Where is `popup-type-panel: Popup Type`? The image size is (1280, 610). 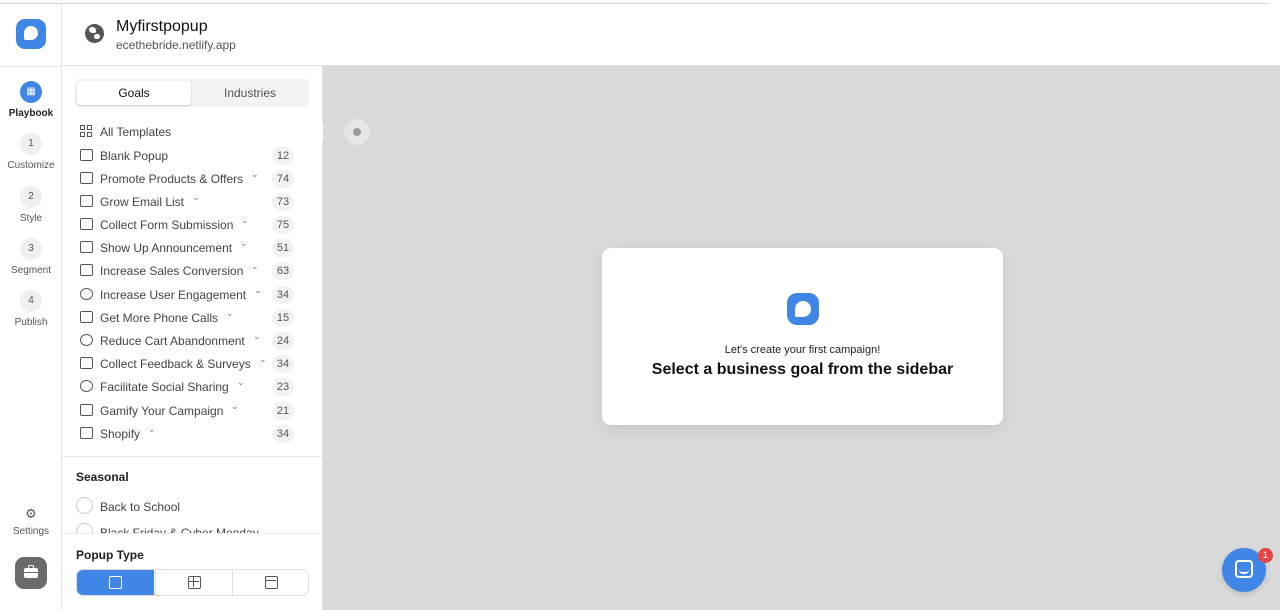 popup-type-panel: Popup Type is located at coordinates (192, 571).